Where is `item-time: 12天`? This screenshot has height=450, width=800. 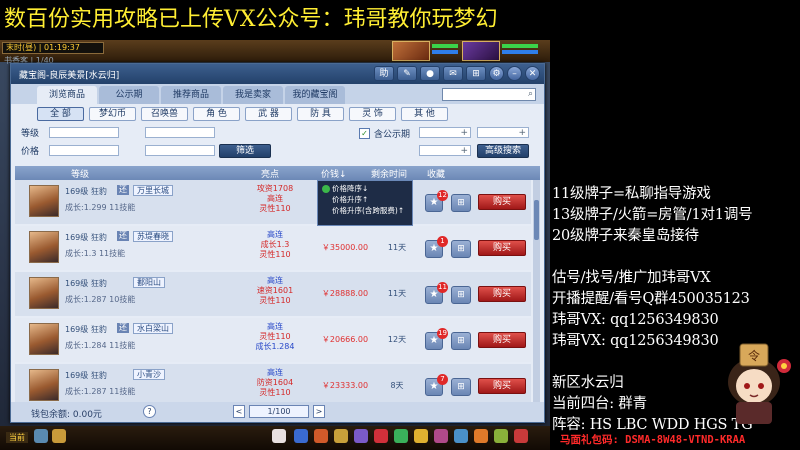 item-time: 12天 is located at coordinates (397, 339).